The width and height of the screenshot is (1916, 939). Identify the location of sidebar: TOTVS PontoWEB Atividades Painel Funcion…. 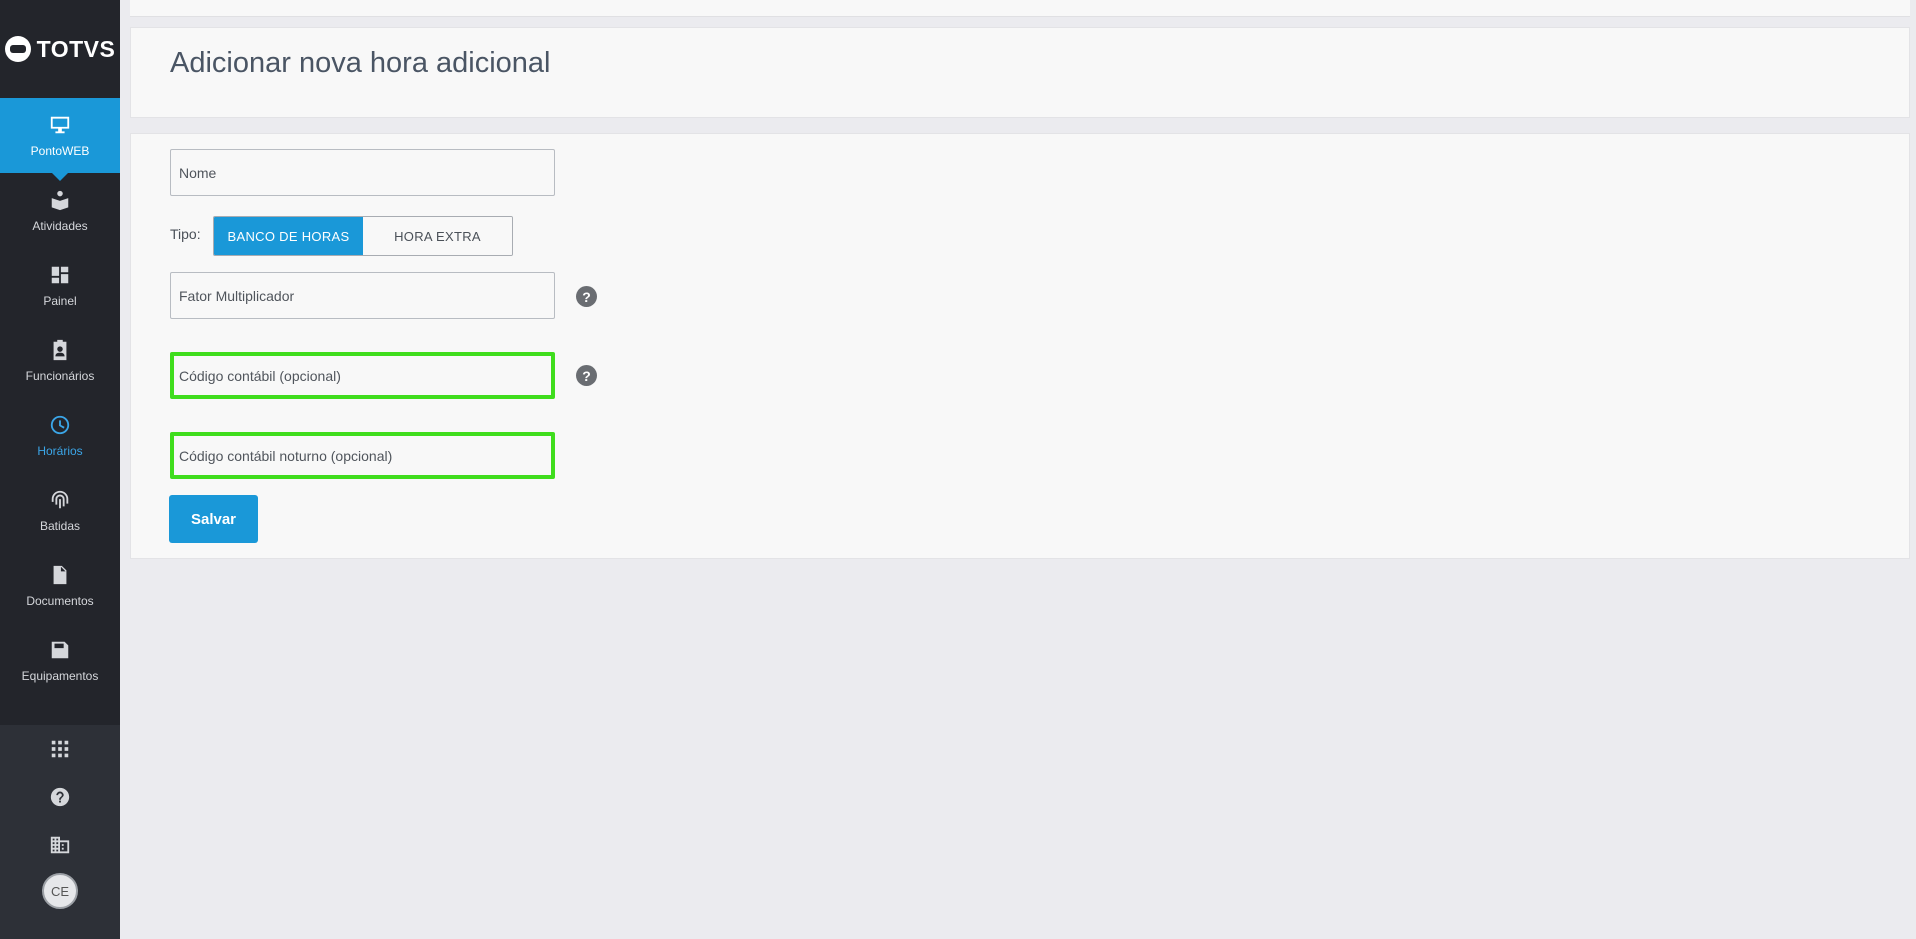
(60, 469).